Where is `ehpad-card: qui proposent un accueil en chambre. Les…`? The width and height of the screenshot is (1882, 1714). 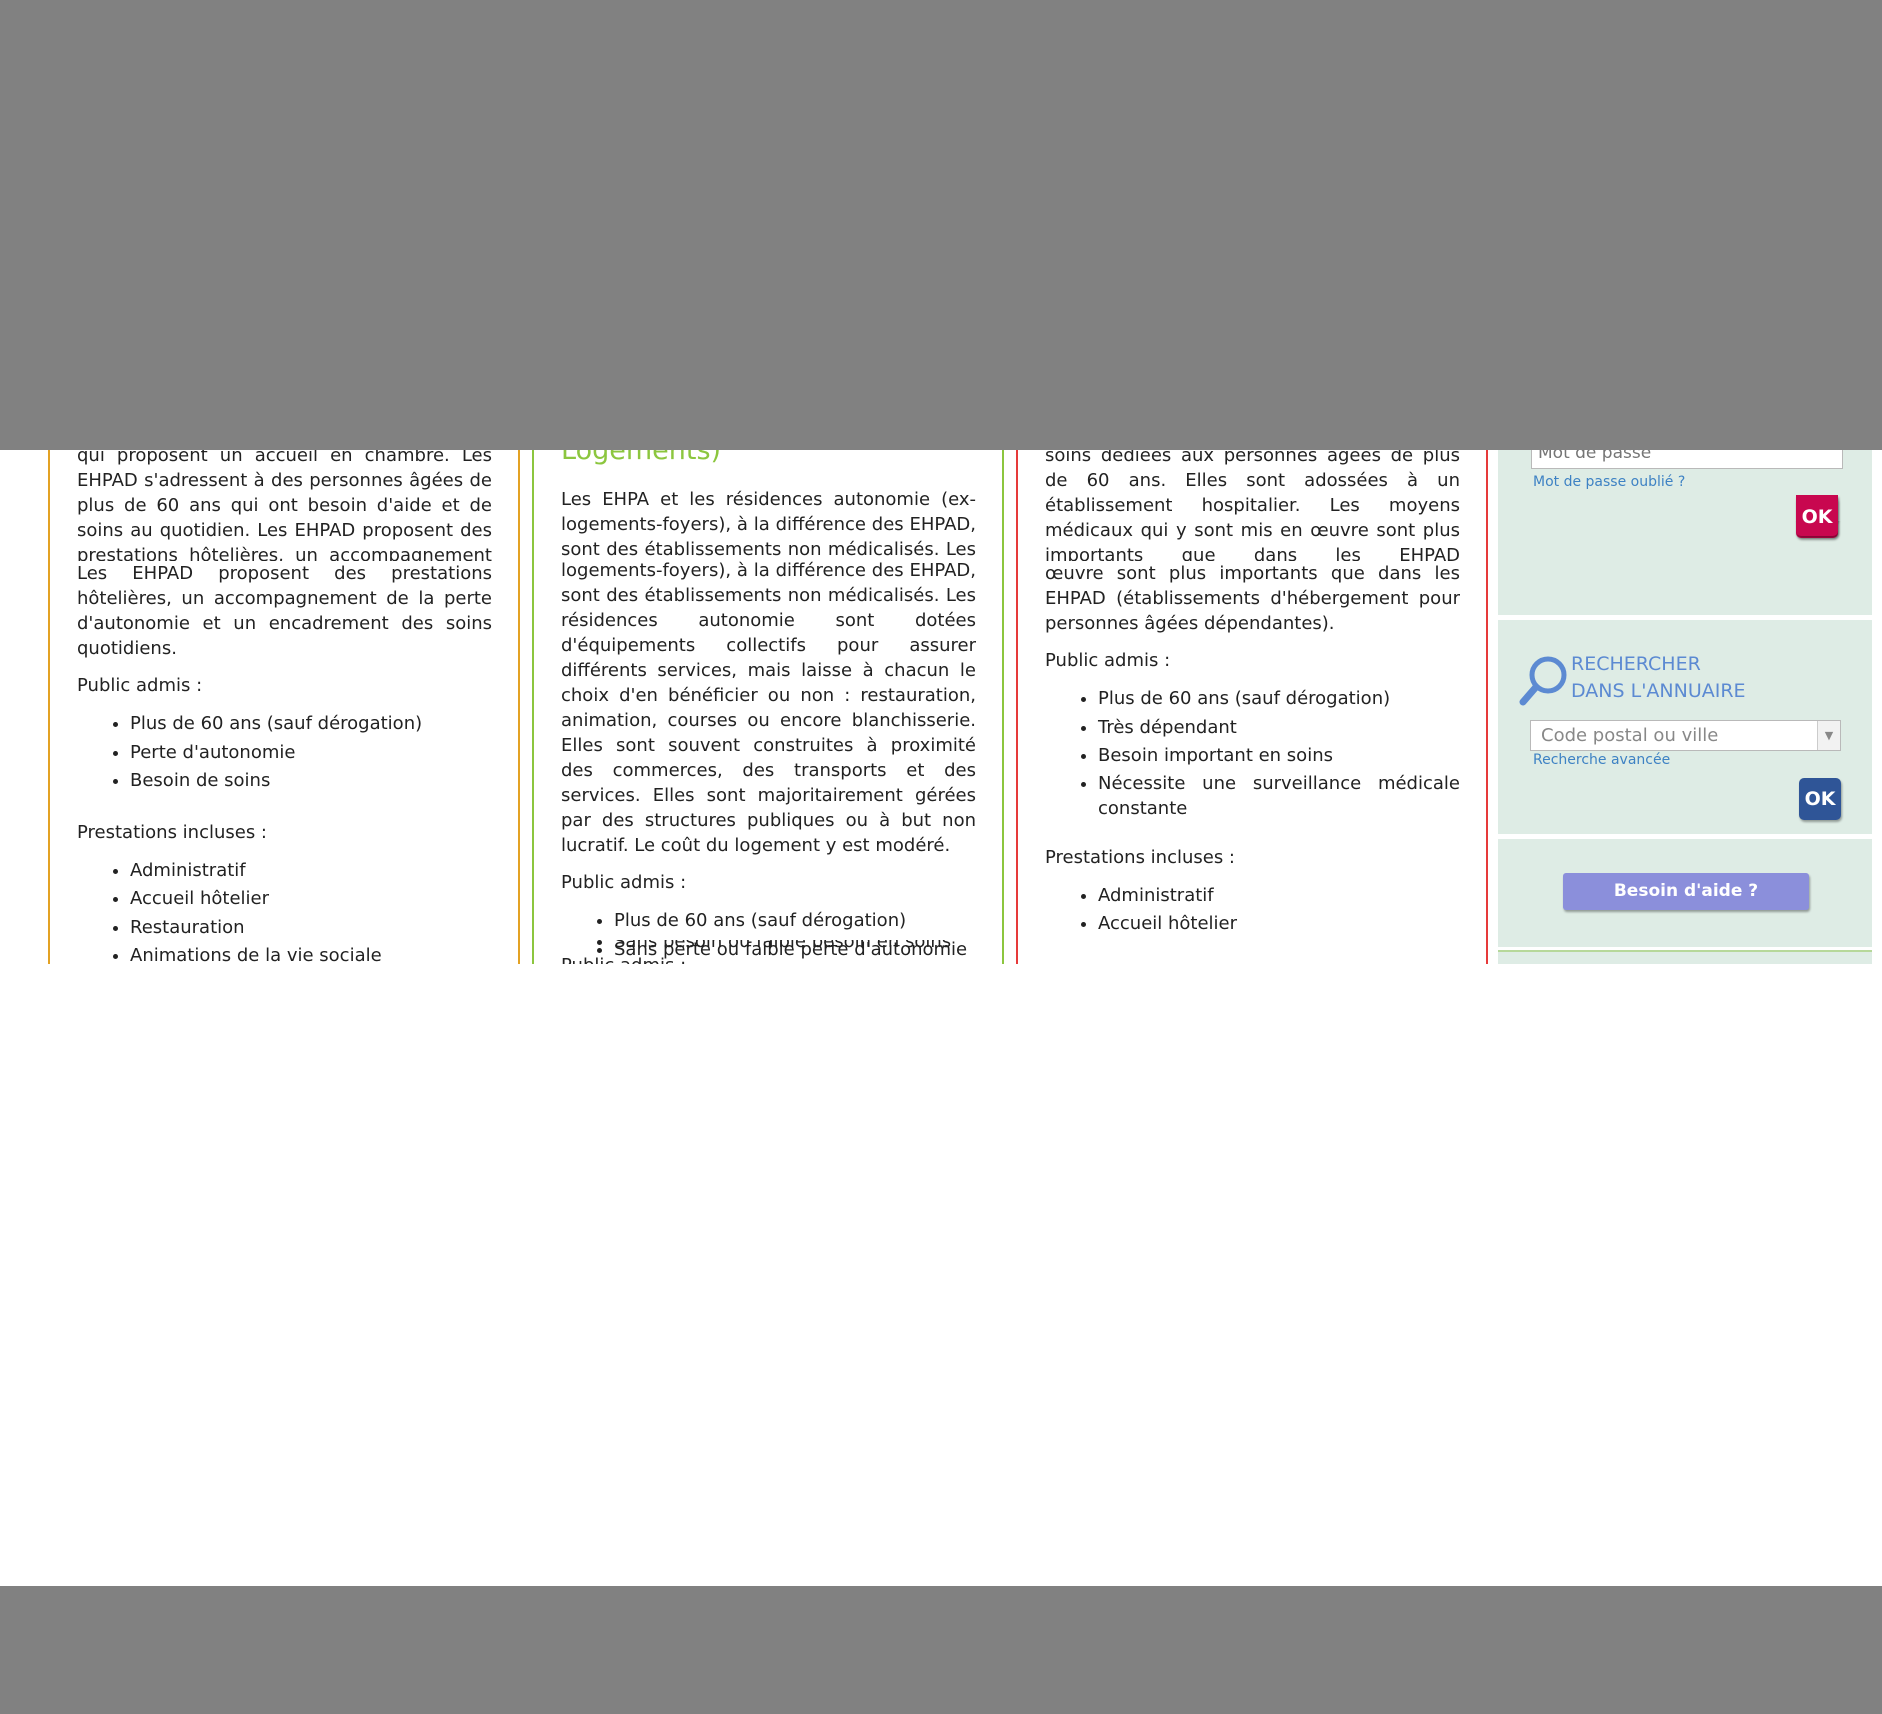
ehpad-card: qui proposent un accueil en chambre. Les… is located at coordinates (284, 707).